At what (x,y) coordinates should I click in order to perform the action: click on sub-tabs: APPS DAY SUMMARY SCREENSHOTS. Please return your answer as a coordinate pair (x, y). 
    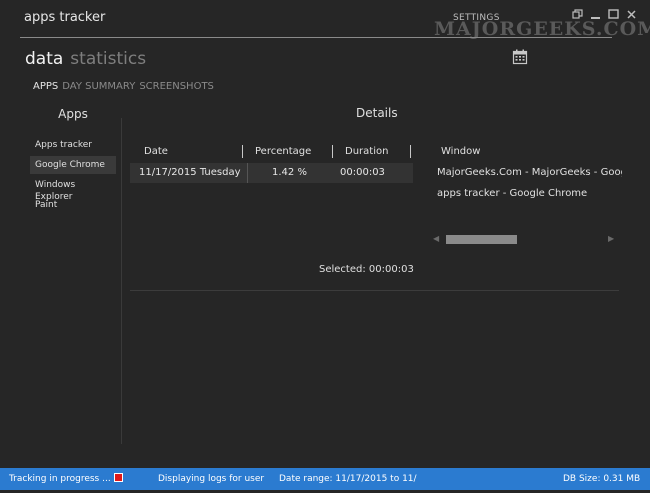
    Looking at the image, I should click on (123, 86).